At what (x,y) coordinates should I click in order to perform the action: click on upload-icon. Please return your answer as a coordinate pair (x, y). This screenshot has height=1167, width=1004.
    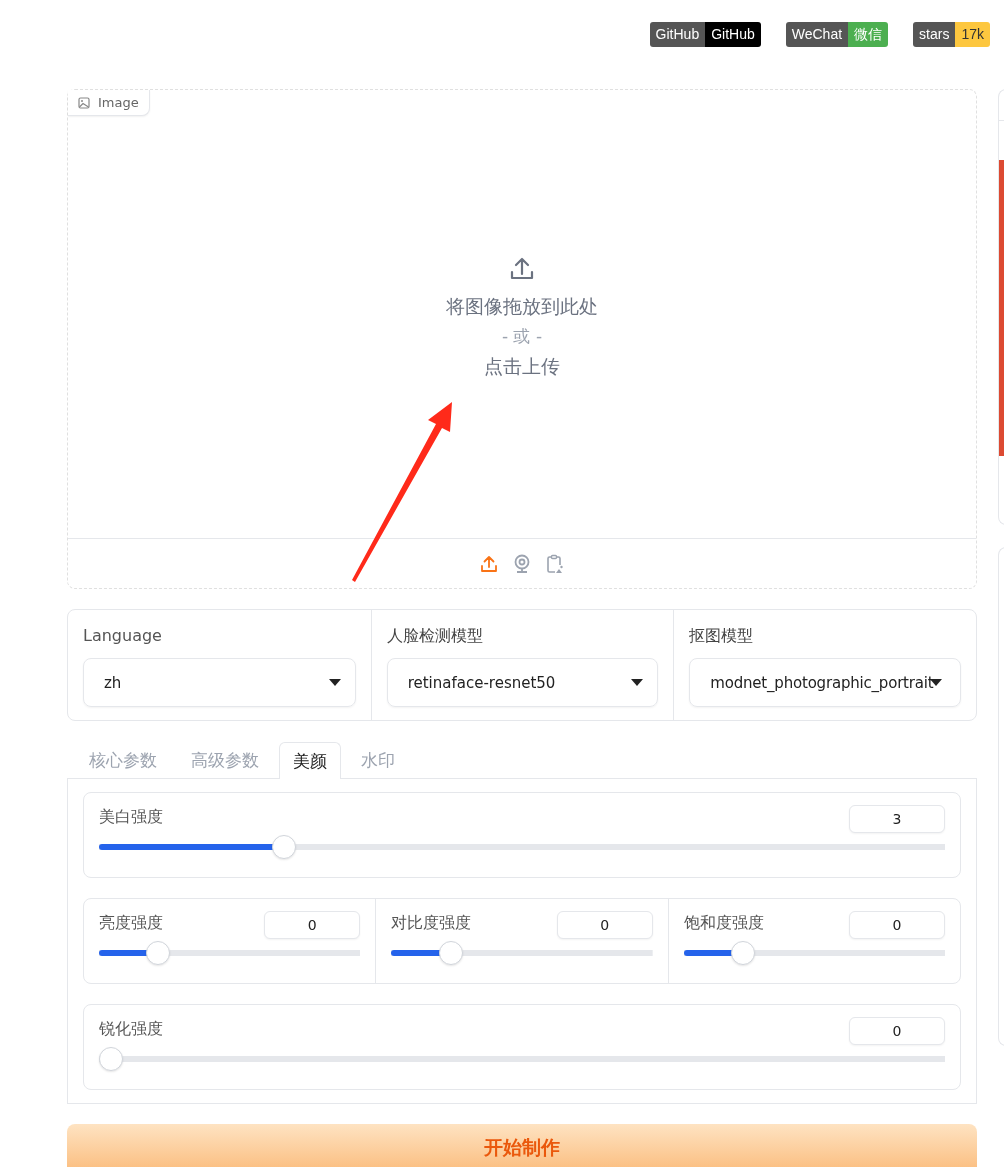
    Looking at the image, I should click on (489, 563).